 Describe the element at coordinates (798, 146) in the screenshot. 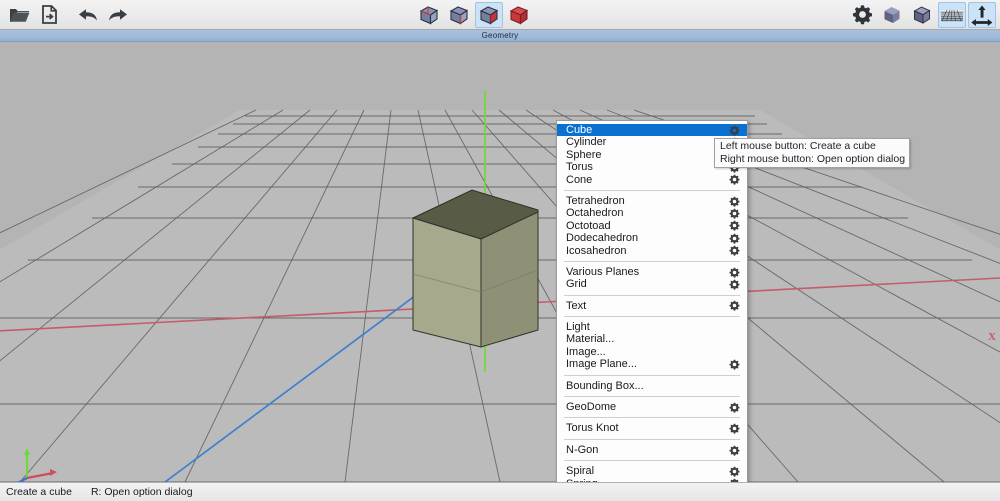

I see `tooltip-line-1: Left mouse button: Create a cube` at that location.